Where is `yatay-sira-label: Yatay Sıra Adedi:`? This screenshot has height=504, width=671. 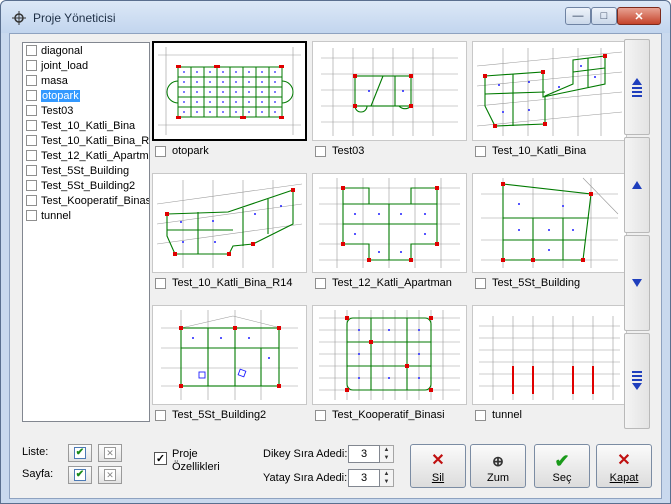
yatay-sira-label: Yatay Sıra Adedi: is located at coordinates (305, 478).